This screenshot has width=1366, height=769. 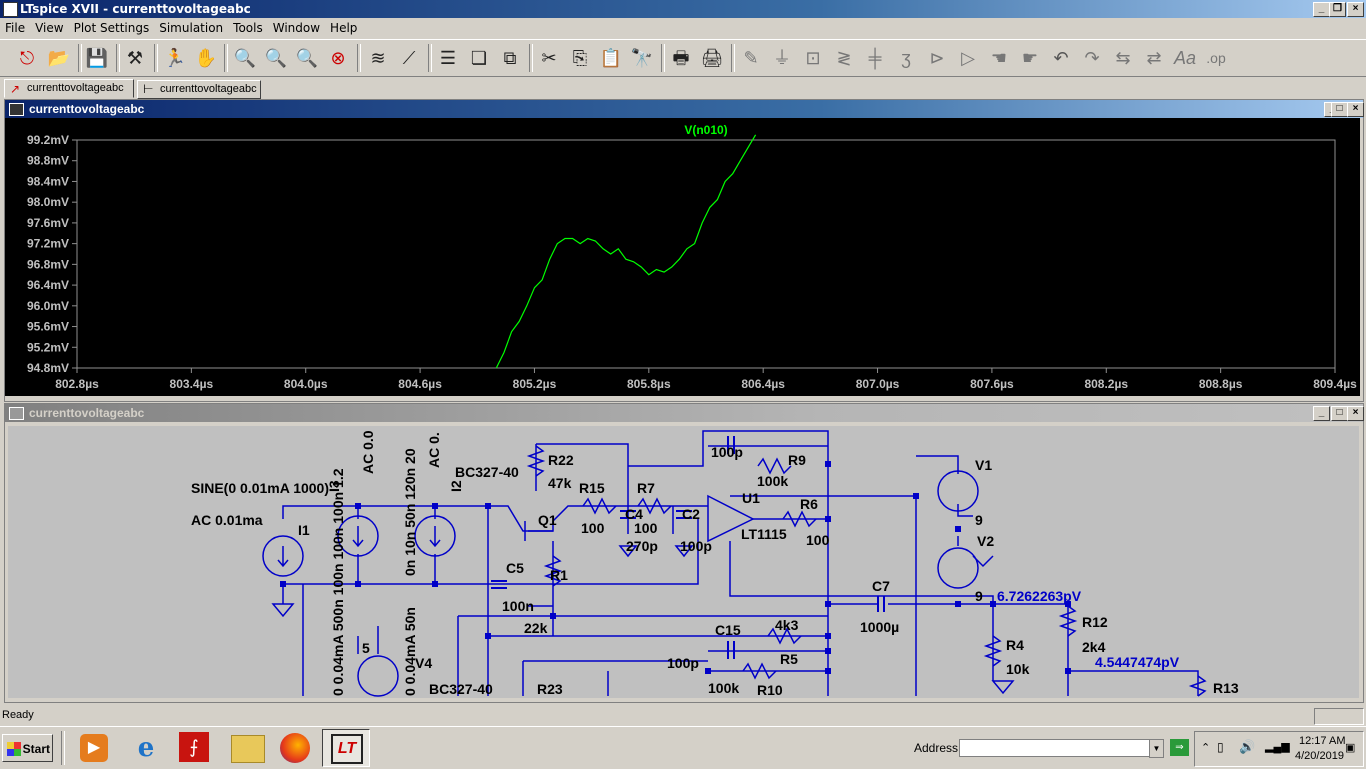 I want to click on tray-time: 12:17 AM, so click(x=1322, y=741).